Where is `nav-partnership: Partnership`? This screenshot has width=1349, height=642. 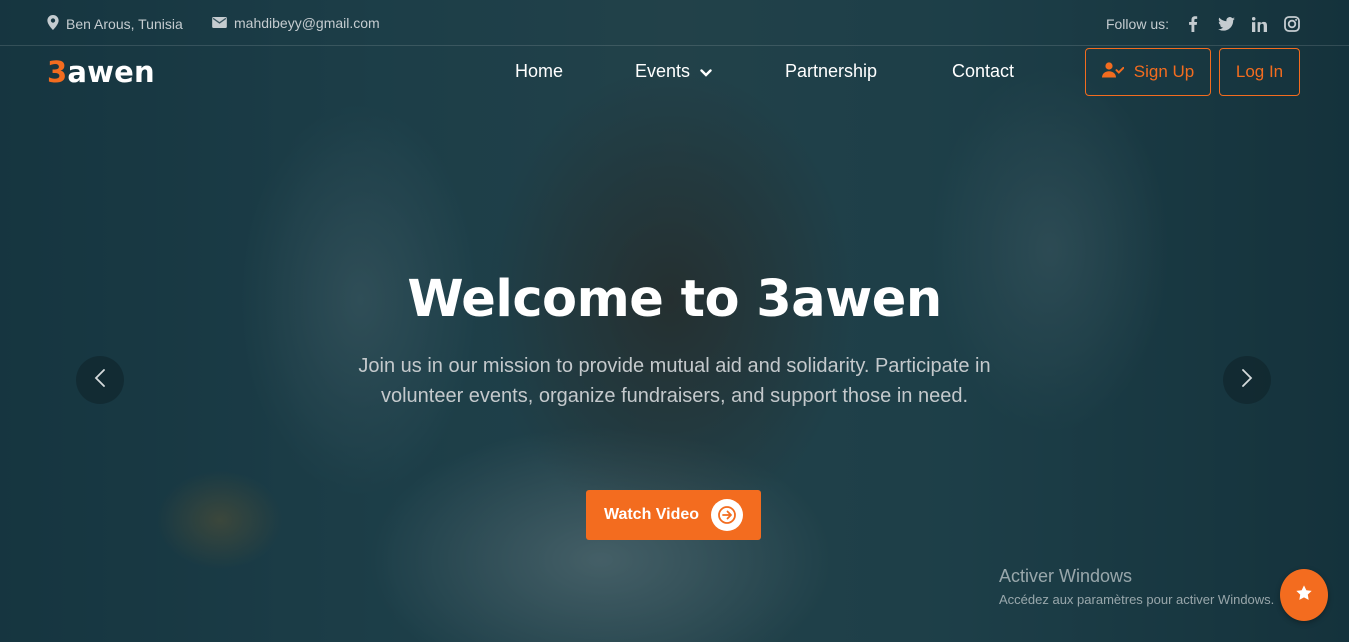 nav-partnership: Partnership is located at coordinates (831, 71).